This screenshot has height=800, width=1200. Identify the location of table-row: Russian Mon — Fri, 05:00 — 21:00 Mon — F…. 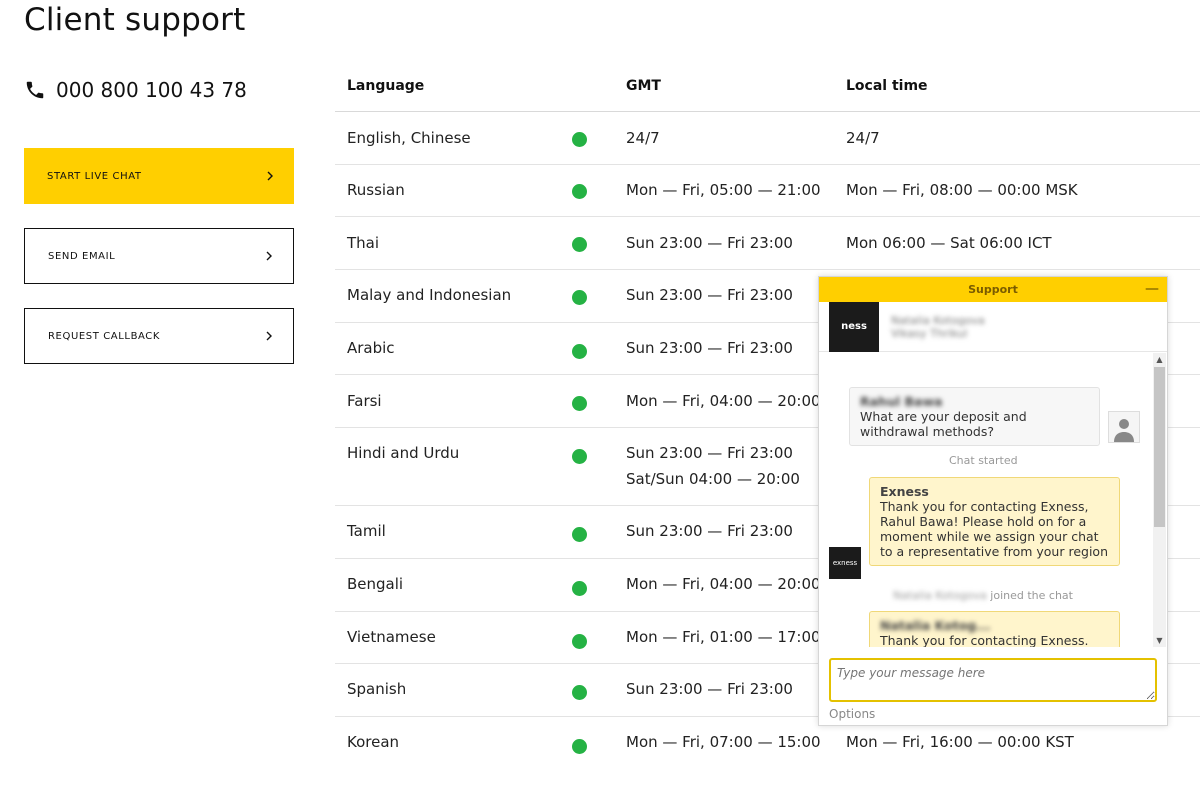
(767, 191).